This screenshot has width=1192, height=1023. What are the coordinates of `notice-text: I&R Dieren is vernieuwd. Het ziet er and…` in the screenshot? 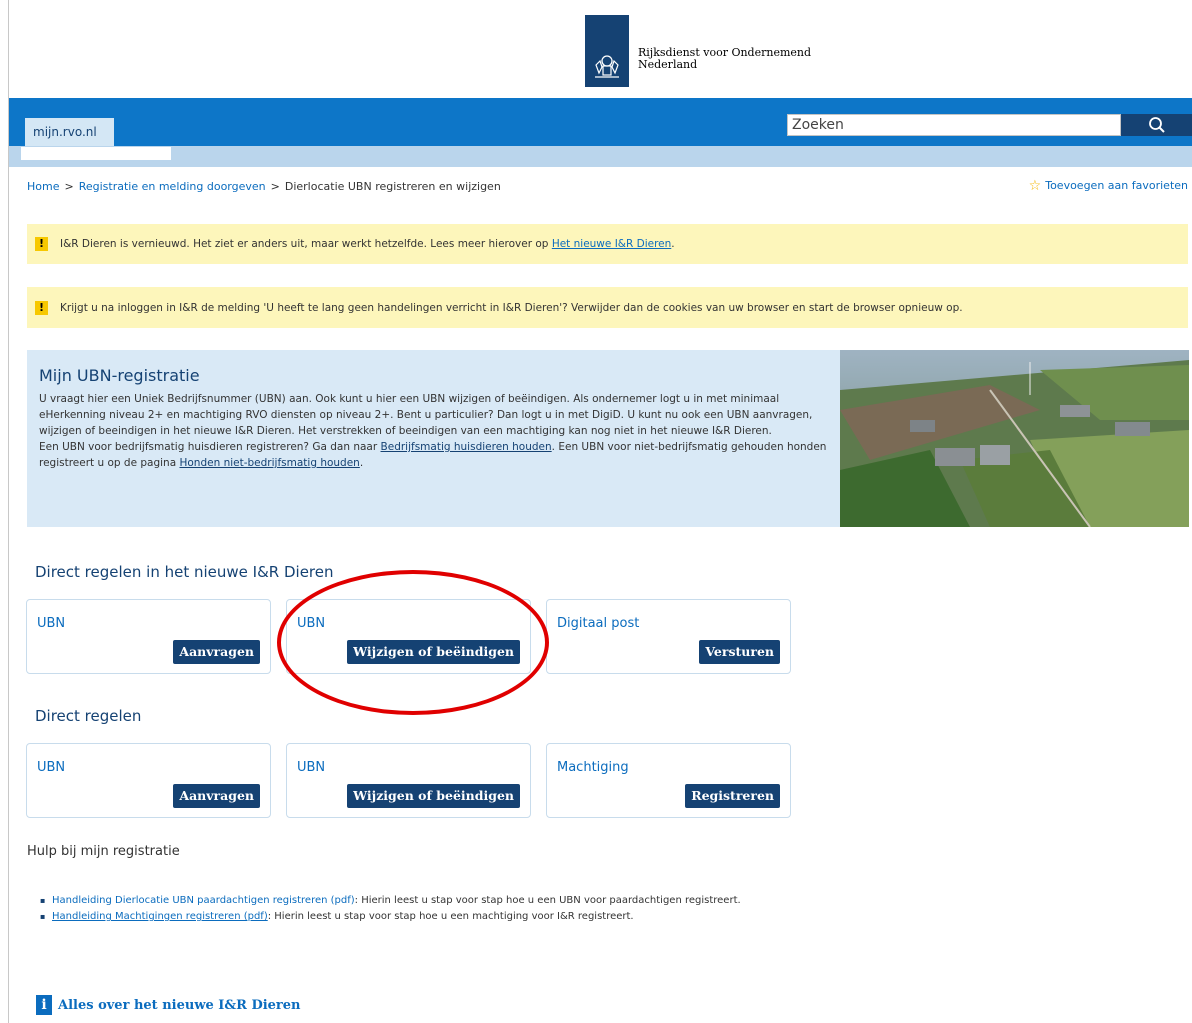 It's located at (367, 244).